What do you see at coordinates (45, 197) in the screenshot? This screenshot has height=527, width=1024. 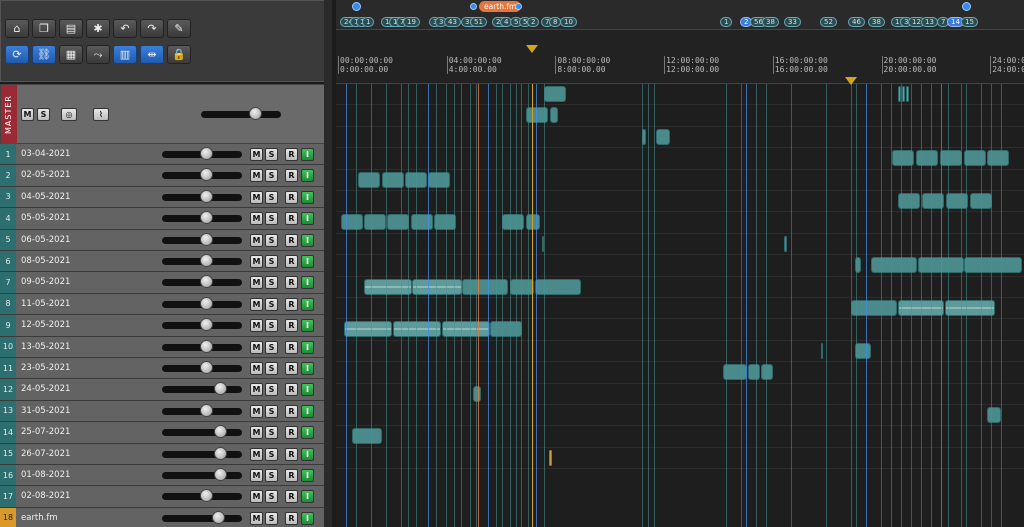 I see `track-name: 04-05-2021` at bounding box center [45, 197].